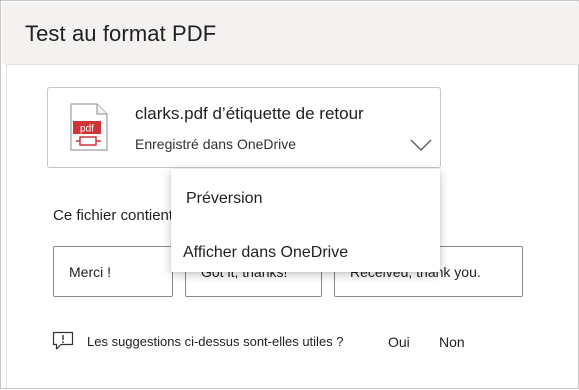 This screenshot has width=579, height=390. What do you see at coordinates (305, 220) in the screenshot?
I see `attachment-menu: Préversion Afficher dans OneDrive` at bounding box center [305, 220].